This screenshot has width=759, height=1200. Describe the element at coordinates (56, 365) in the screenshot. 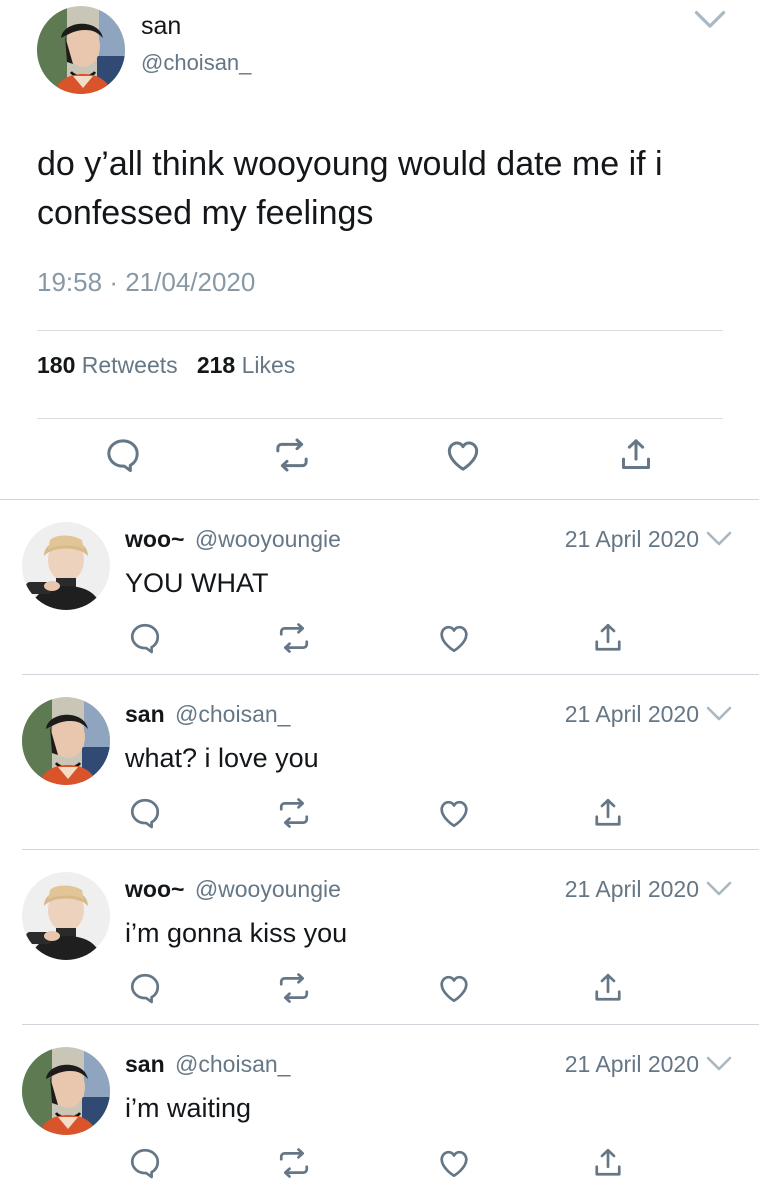

I see `retweets-count: 180` at that location.